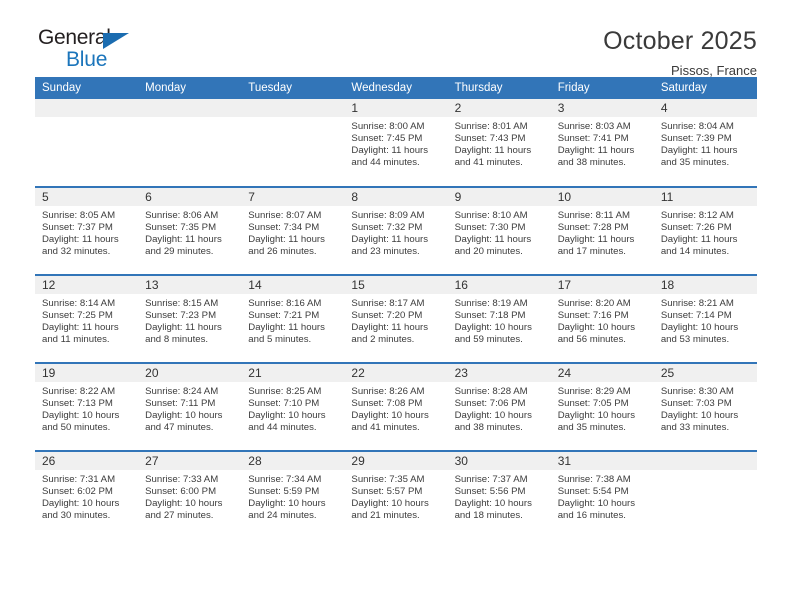  What do you see at coordinates (490, 491) in the screenshot?
I see `sunset-time: Sunset: 5:56 PM` at bounding box center [490, 491].